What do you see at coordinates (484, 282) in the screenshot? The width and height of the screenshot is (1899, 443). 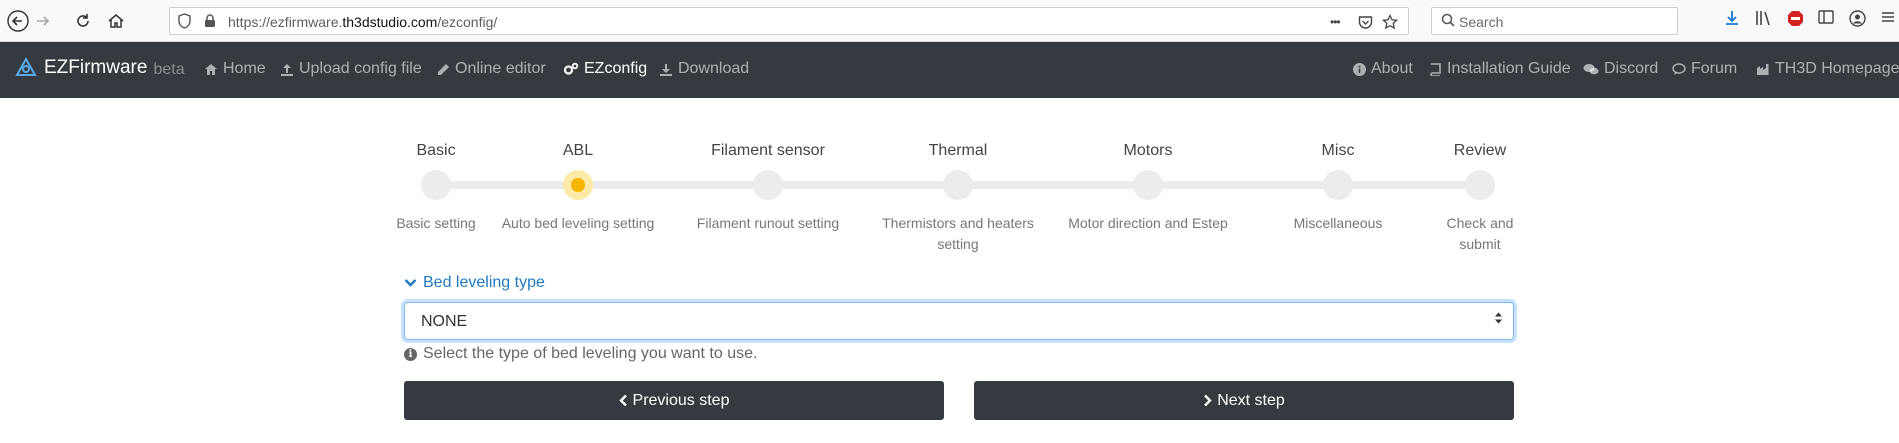 I see `bed-leveling-type-label: Bed leveling type` at bounding box center [484, 282].